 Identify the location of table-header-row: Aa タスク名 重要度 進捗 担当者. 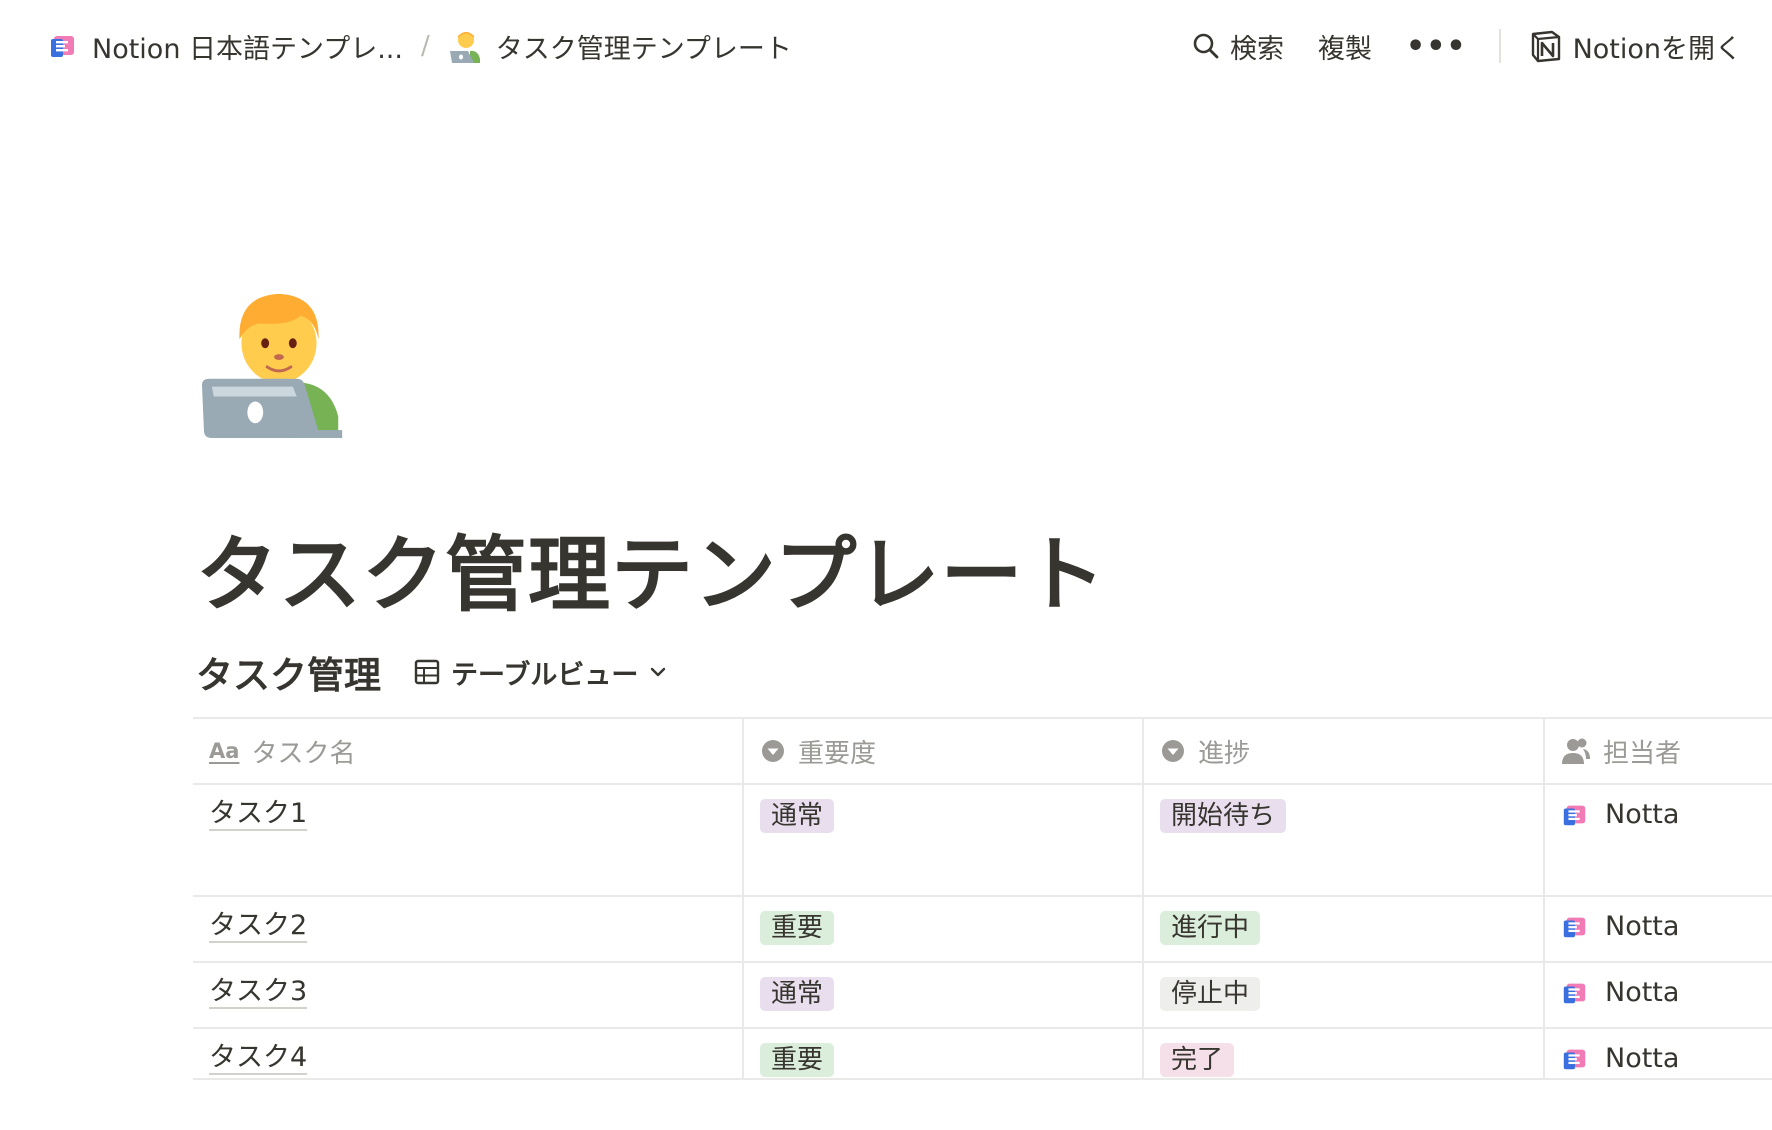
(982, 752).